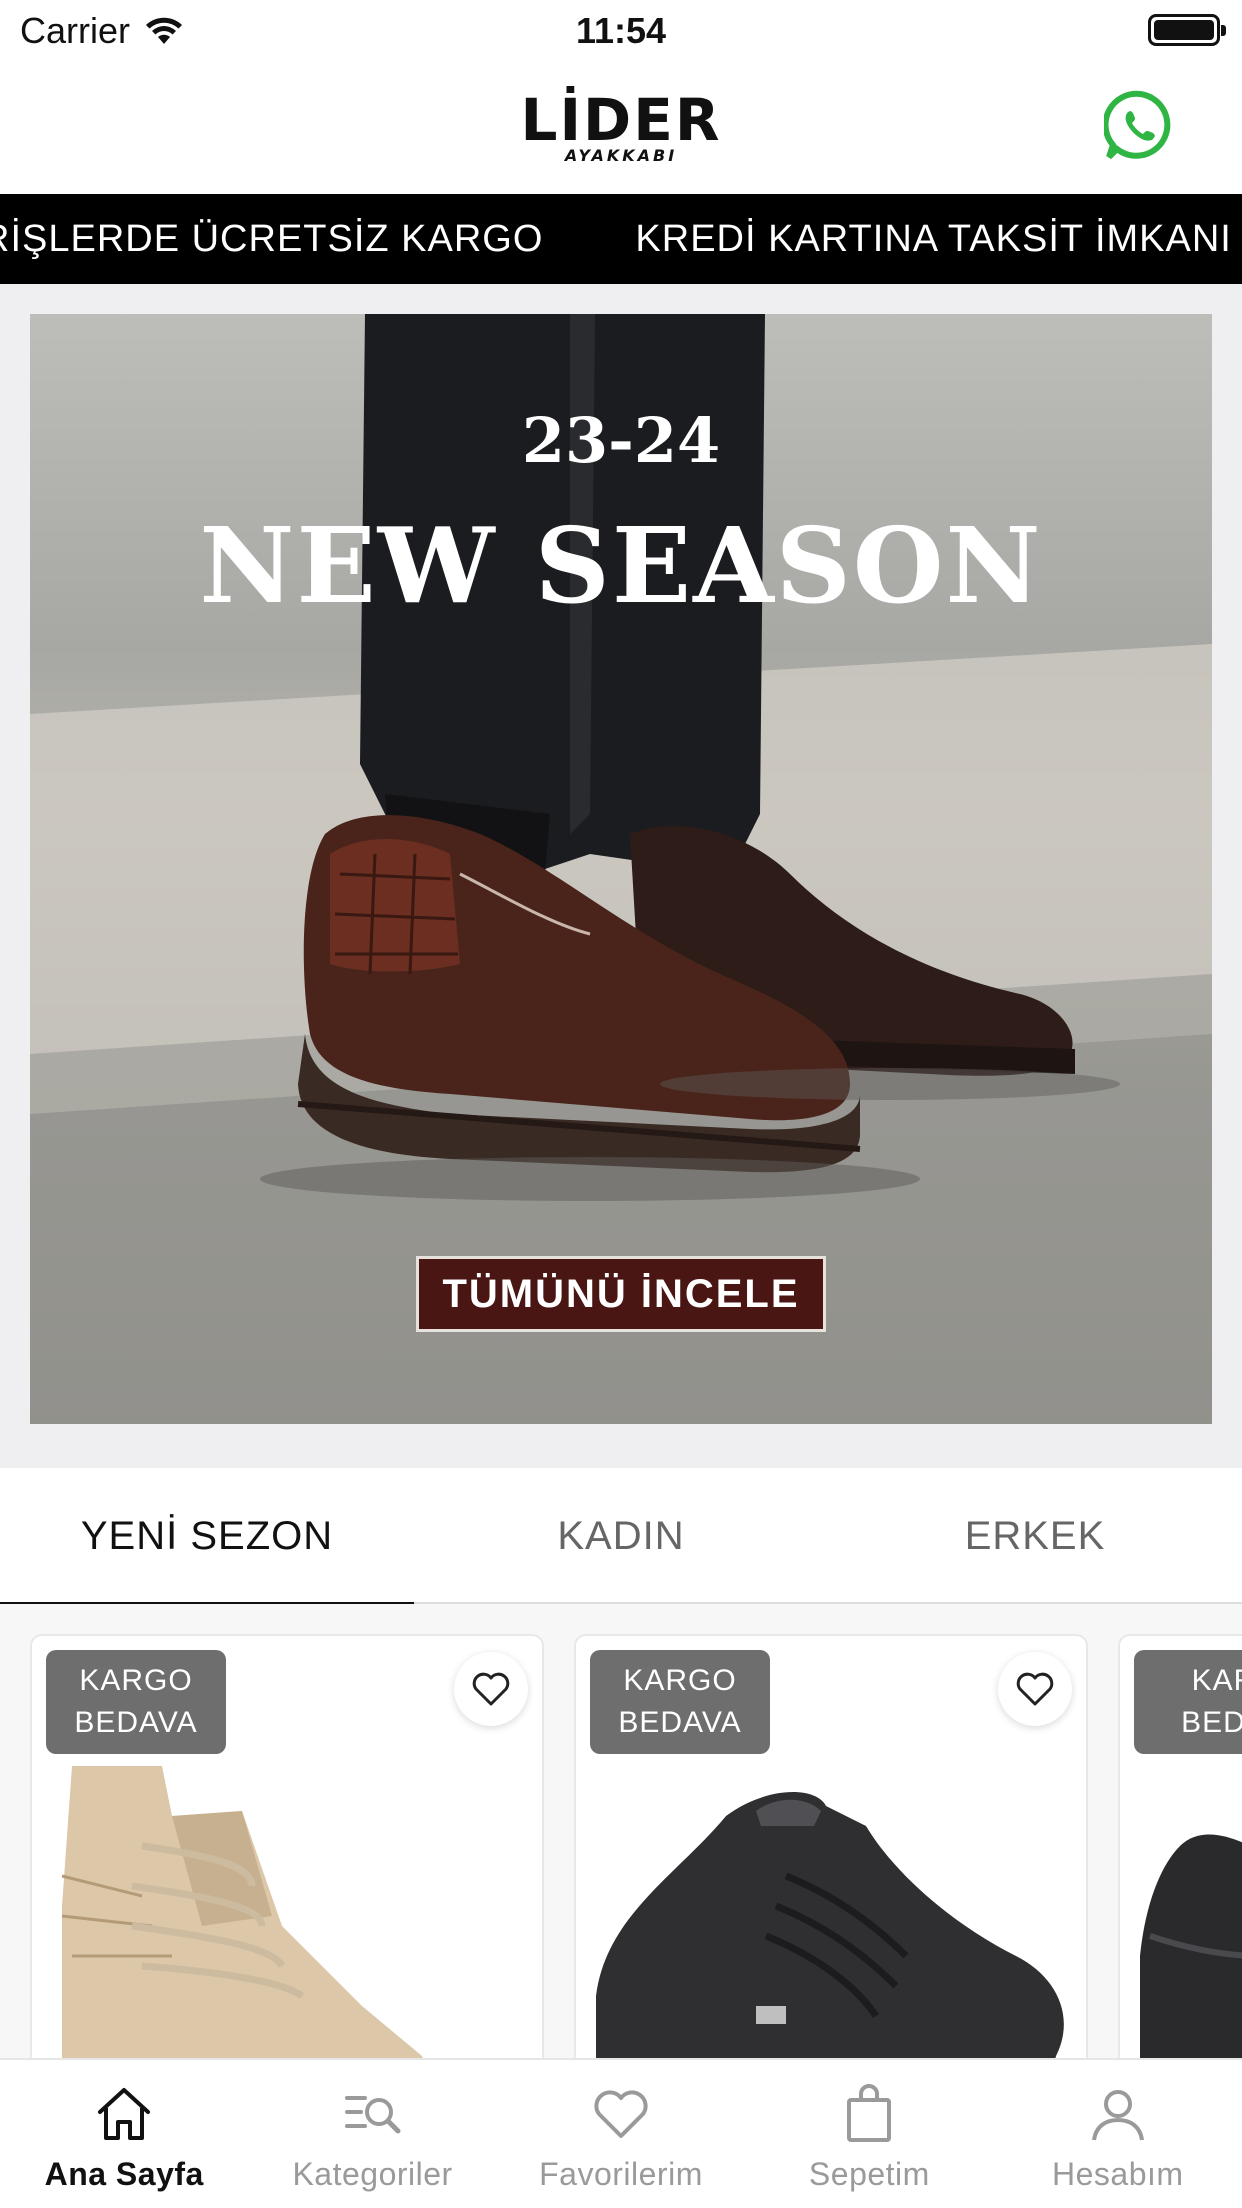 This screenshot has height=2208, width=1242. I want to click on battery-icon, so click(1187, 30).